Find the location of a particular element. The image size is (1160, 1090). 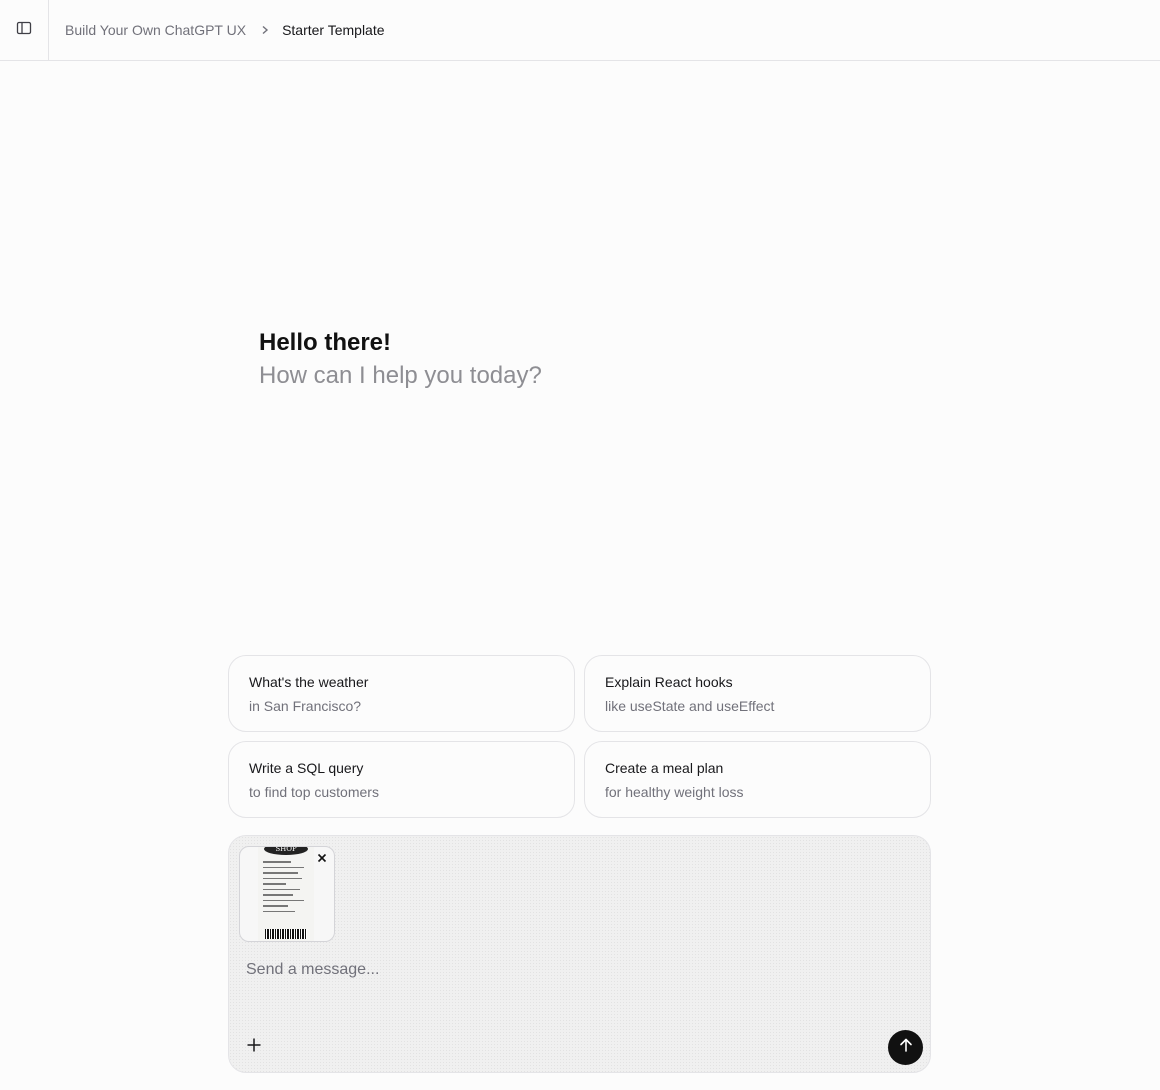

chevron-right-icon is located at coordinates (265, 30).